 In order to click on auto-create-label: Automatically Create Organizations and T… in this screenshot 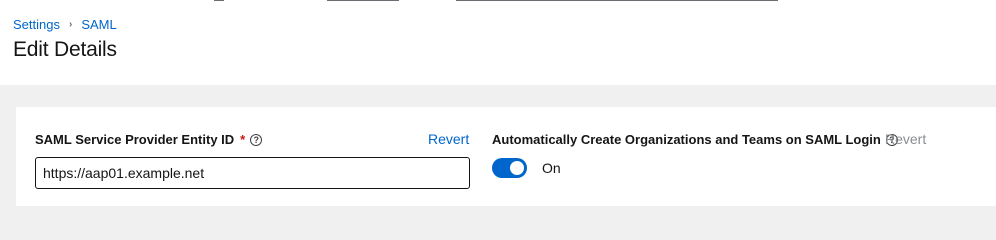, I will do `click(695, 139)`.